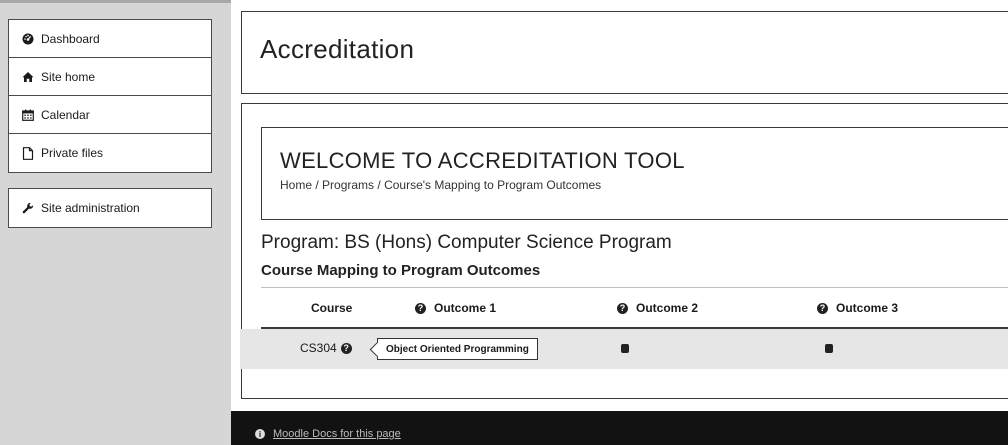  I want to click on column-header-outcome-3: ? Outcome 3, so click(857, 308).